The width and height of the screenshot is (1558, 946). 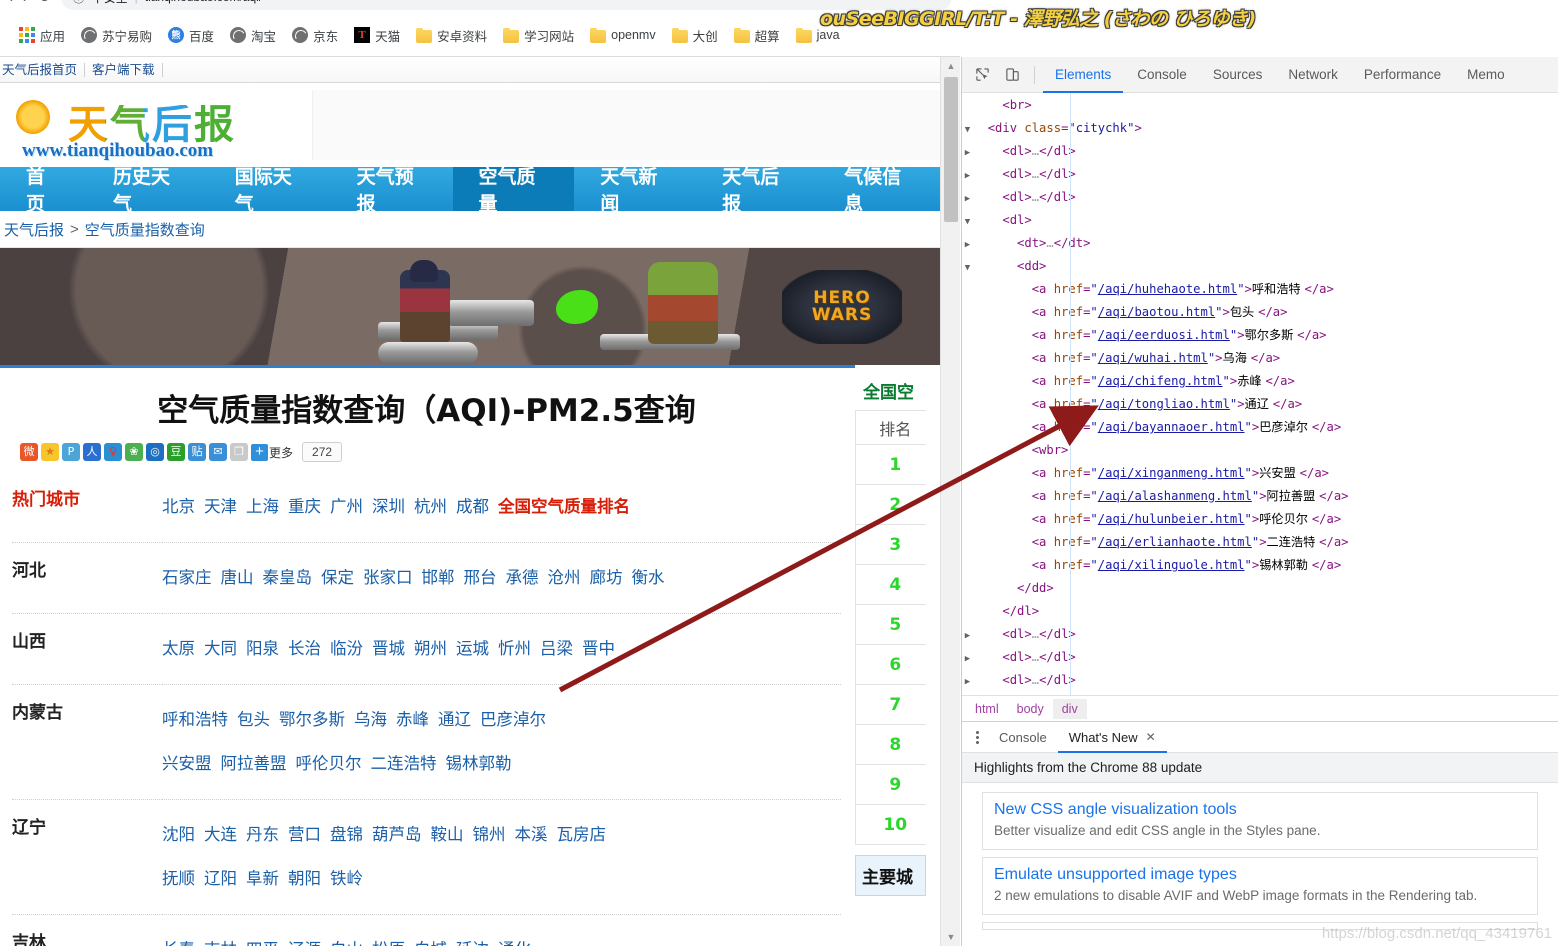 What do you see at coordinates (635, 190) in the screenshot?
I see `nav-item-news: 天气新闻` at bounding box center [635, 190].